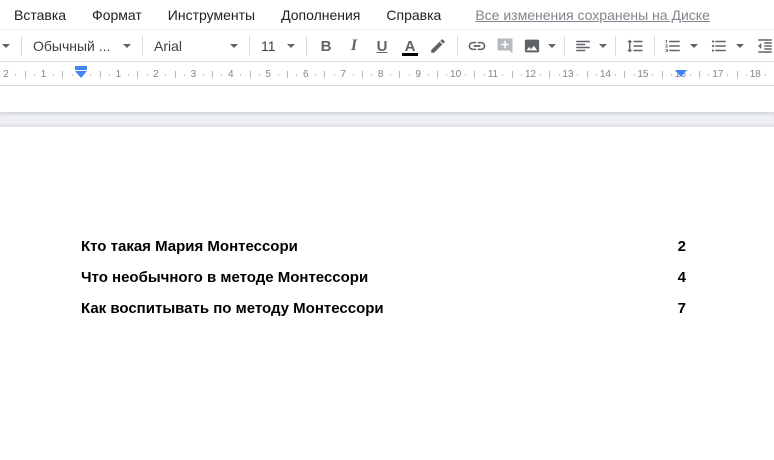  Describe the element at coordinates (189, 246) in the screenshot. I see `toc-entry-title: Кто такая Мария Монтессори` at that location.